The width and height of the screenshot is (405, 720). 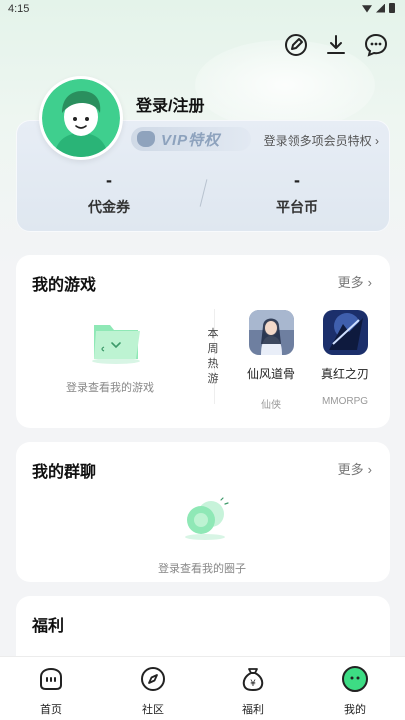 What do you see at coordinates (296, 45) in the screenshot?
I see `edit-icon` at bounding box center [296, 45].